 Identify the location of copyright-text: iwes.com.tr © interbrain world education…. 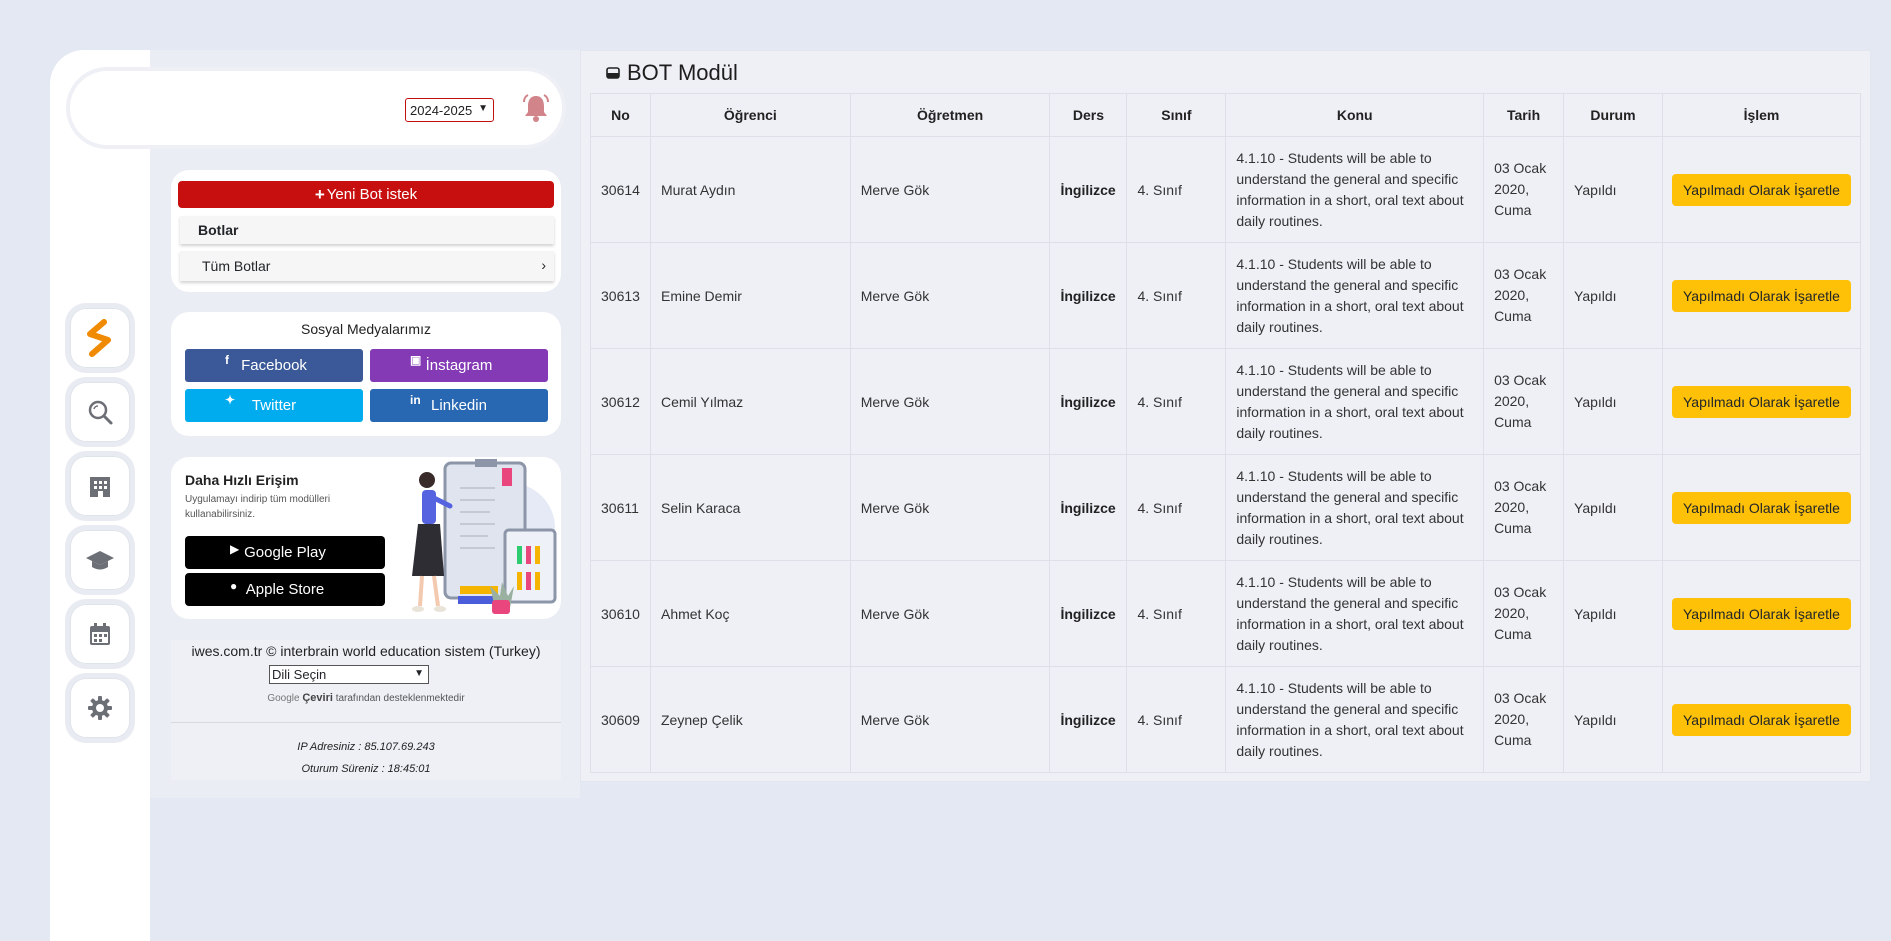
(366, 651).